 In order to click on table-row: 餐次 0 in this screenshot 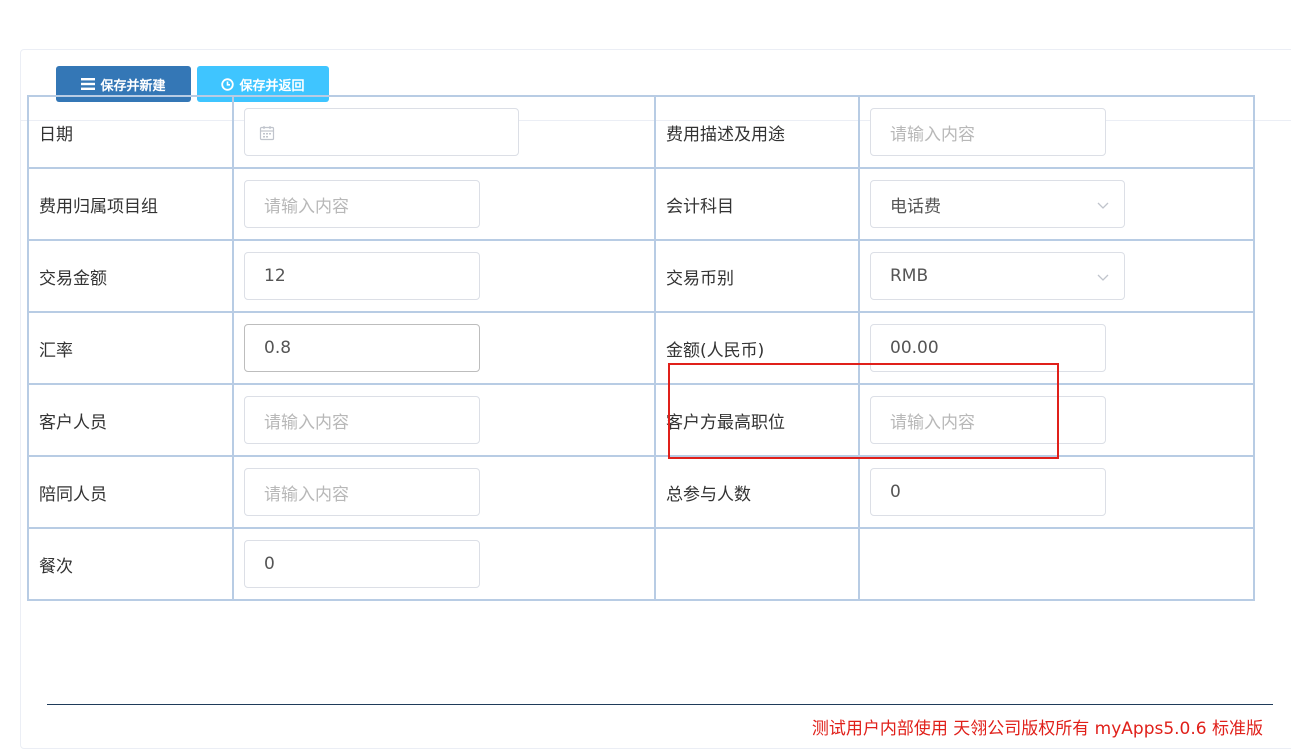, I will do `click(641, 564)`.